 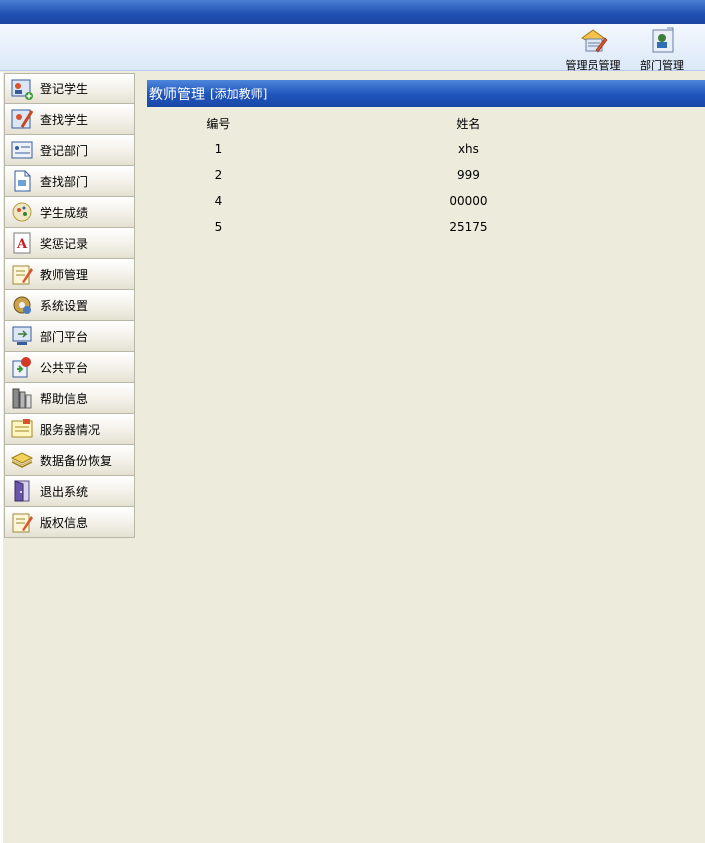 What do you see at coordinates (69, 460) in the screenshot?
I see `menu-item-backup-restore: 数据备份恢复` at bounding box center [69, 460].